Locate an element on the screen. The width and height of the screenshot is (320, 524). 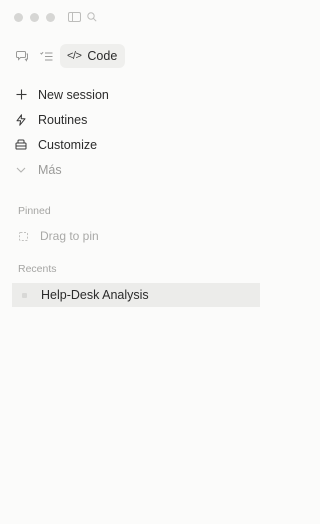
window-close-button is located at coordinates (18, 17).